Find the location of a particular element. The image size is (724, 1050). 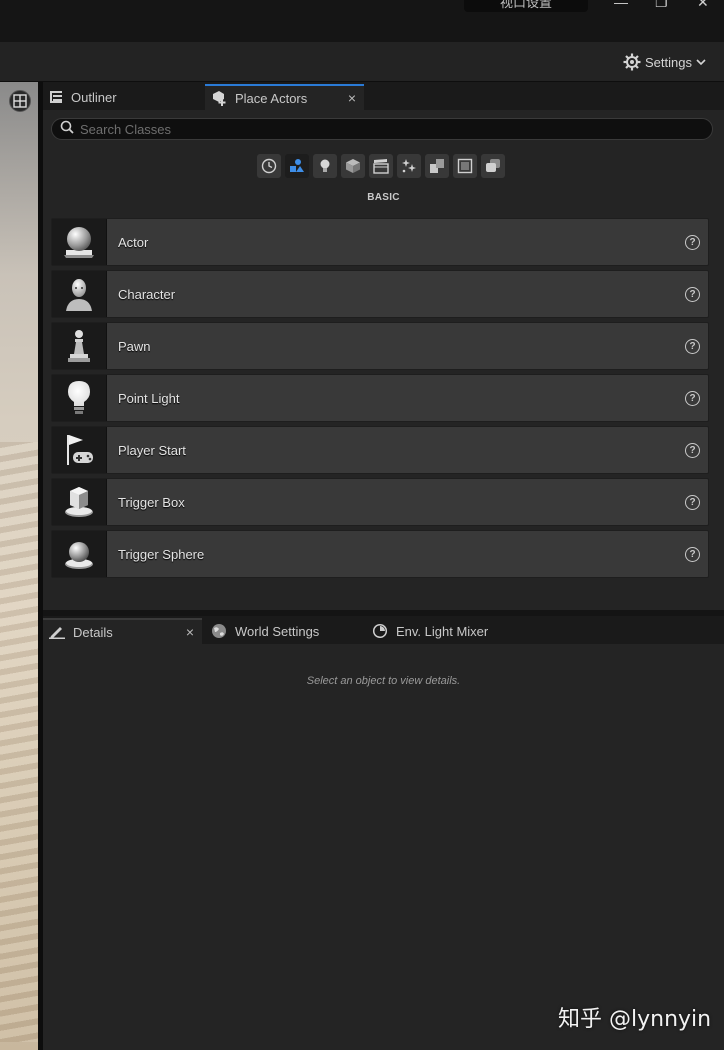

actor-label: Pawn is located at coordinates (134, 346).